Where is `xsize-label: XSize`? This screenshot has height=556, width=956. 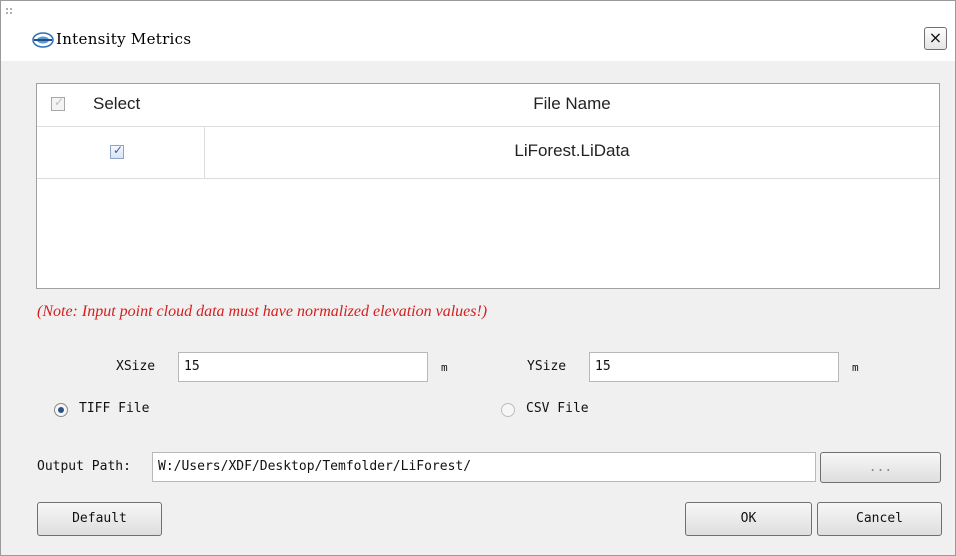
xsize-label: XSize is located at coordinates (136, 366).